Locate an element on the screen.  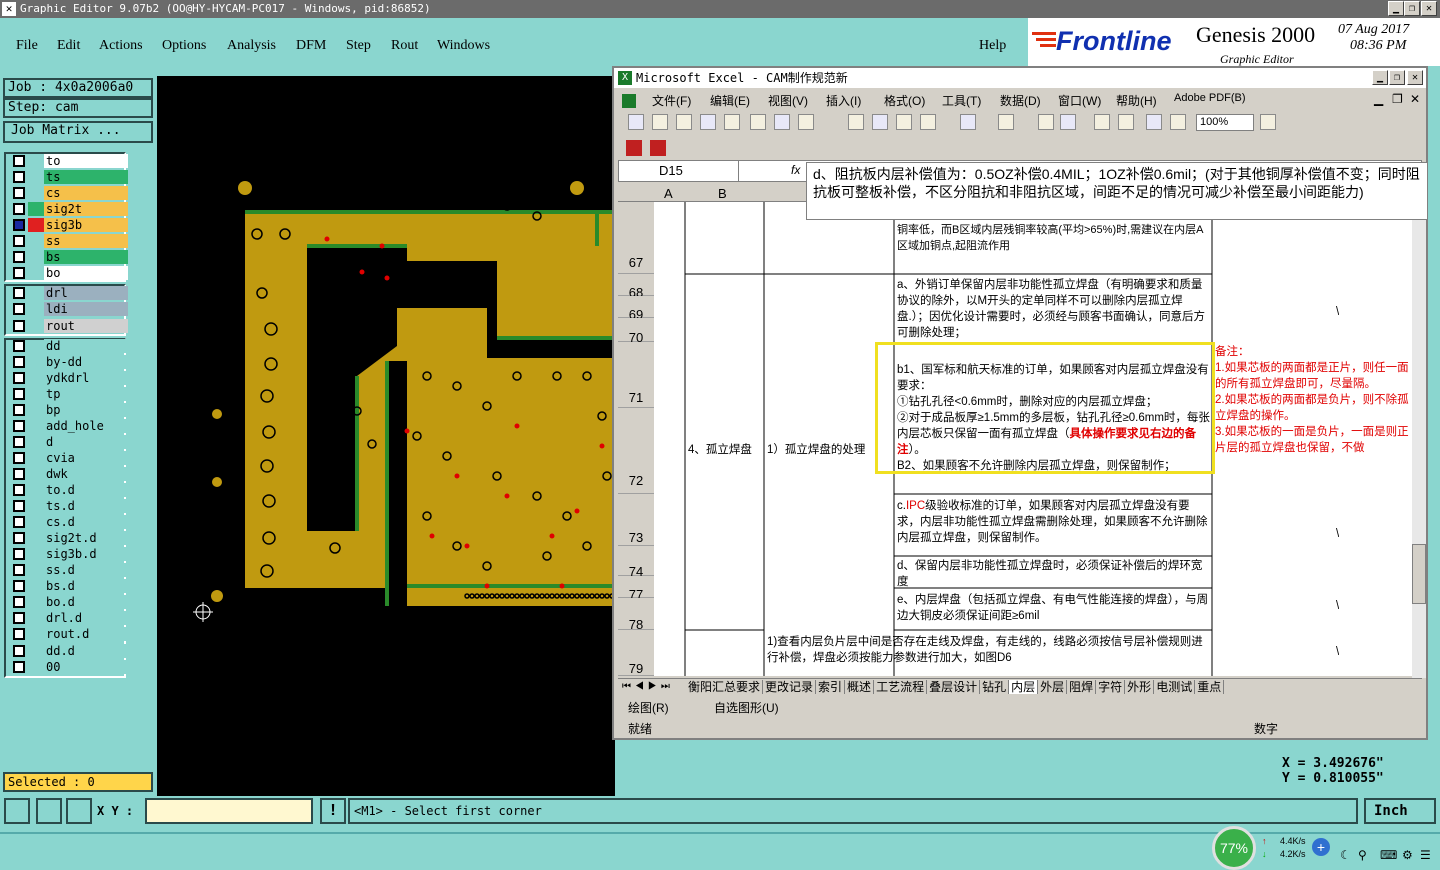
layer-name: bo.d is located at coordinates (86, 602).